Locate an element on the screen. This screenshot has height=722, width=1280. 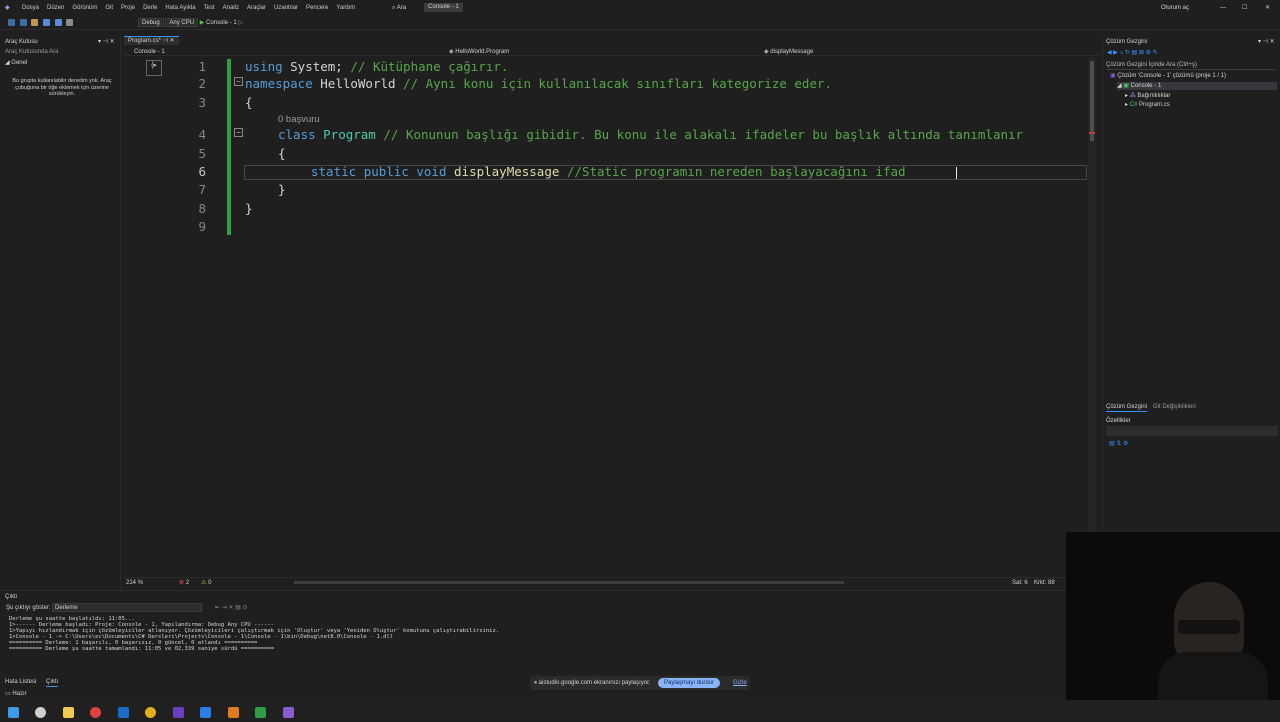
save-icon is located at coordinates (47, 22).